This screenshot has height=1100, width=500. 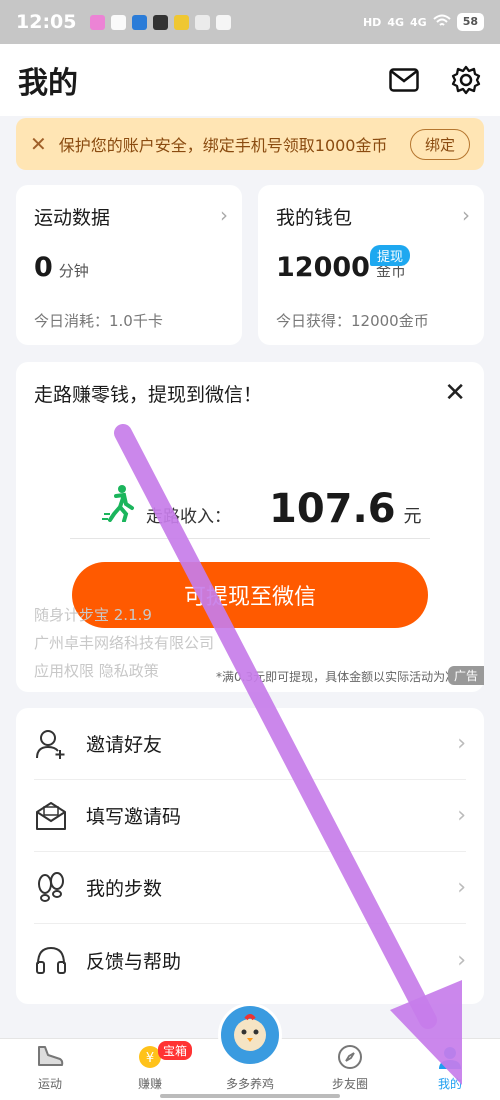 I want to click on withdraw-note: *满0.3元即可提现，具体金额以实际活动为准, so click(x=337, y=677).